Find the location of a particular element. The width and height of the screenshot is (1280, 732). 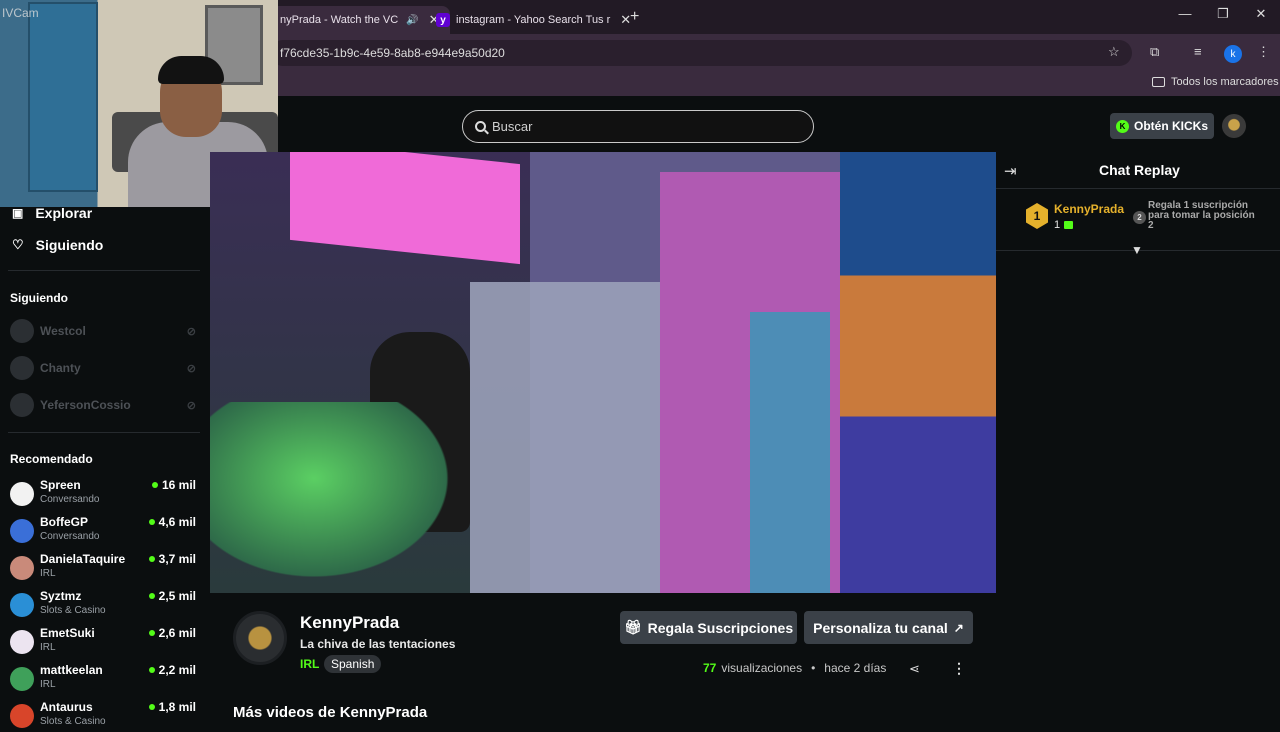

recommended-item: EmetSuki IRL 2,6 mil is located at coordinates (103, 642).